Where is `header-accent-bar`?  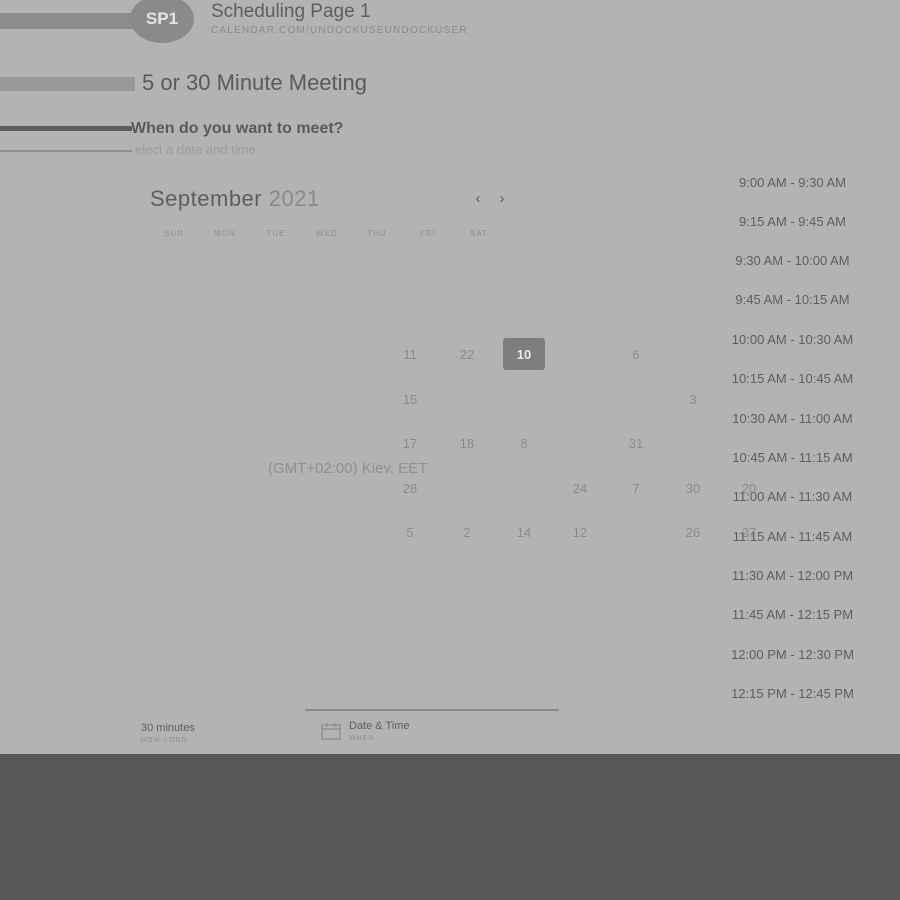
header-accent-bar is located at coordinates (75, 21).